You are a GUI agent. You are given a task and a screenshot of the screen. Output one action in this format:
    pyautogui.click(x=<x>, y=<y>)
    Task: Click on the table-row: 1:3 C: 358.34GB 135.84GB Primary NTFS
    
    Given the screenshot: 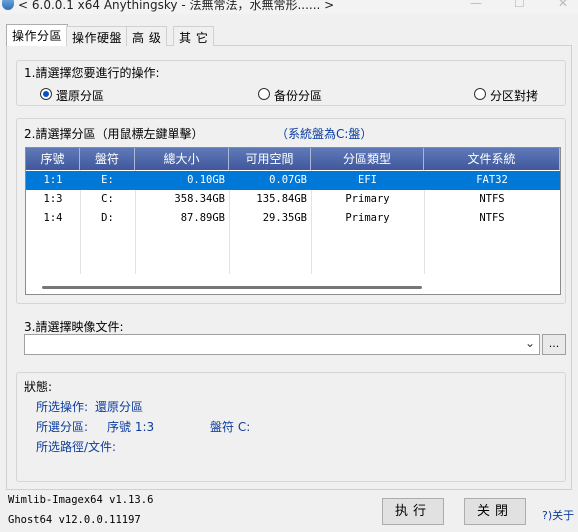 What is the action you would take?
    pyautogui.click(x=293, y=199)
    